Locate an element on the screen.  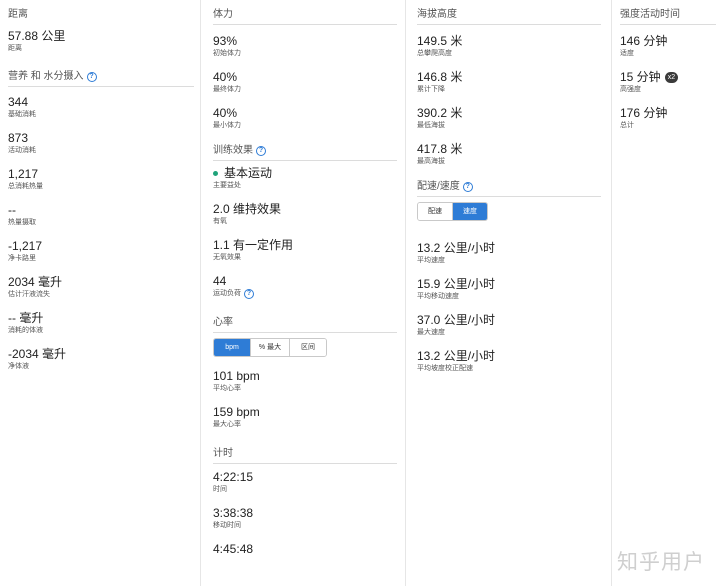
stat-label-text: 无氧效果 is located at coordinates (227, 257).